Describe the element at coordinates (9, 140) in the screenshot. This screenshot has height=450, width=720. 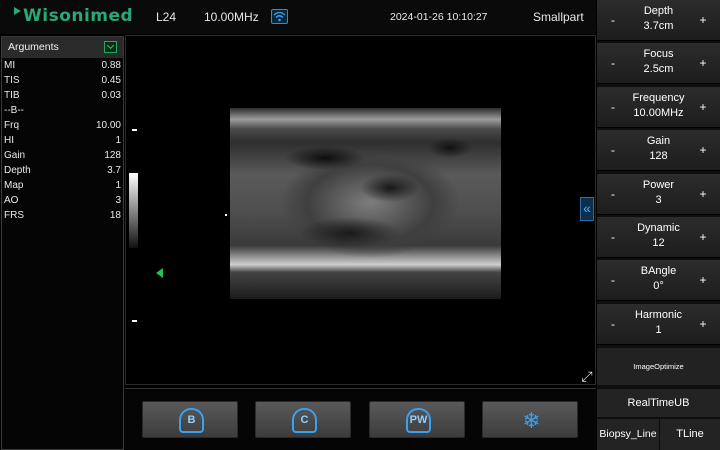
I see `argument-key: HI` at that location.